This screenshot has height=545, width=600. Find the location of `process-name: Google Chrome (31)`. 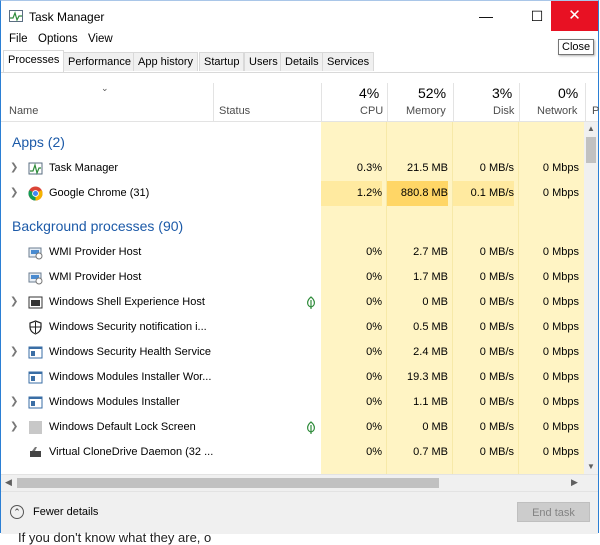

process-name: Google Chrome (31) is located at coordinates (99, 193).